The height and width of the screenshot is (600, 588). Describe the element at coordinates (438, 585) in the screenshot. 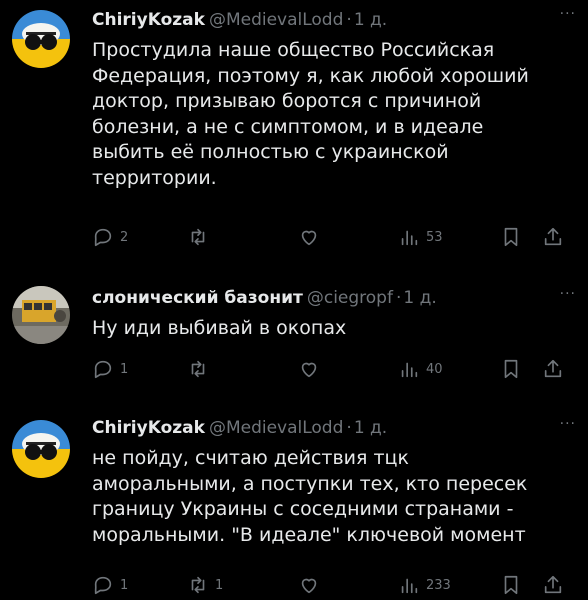

I see `view-count: 233` at that location.